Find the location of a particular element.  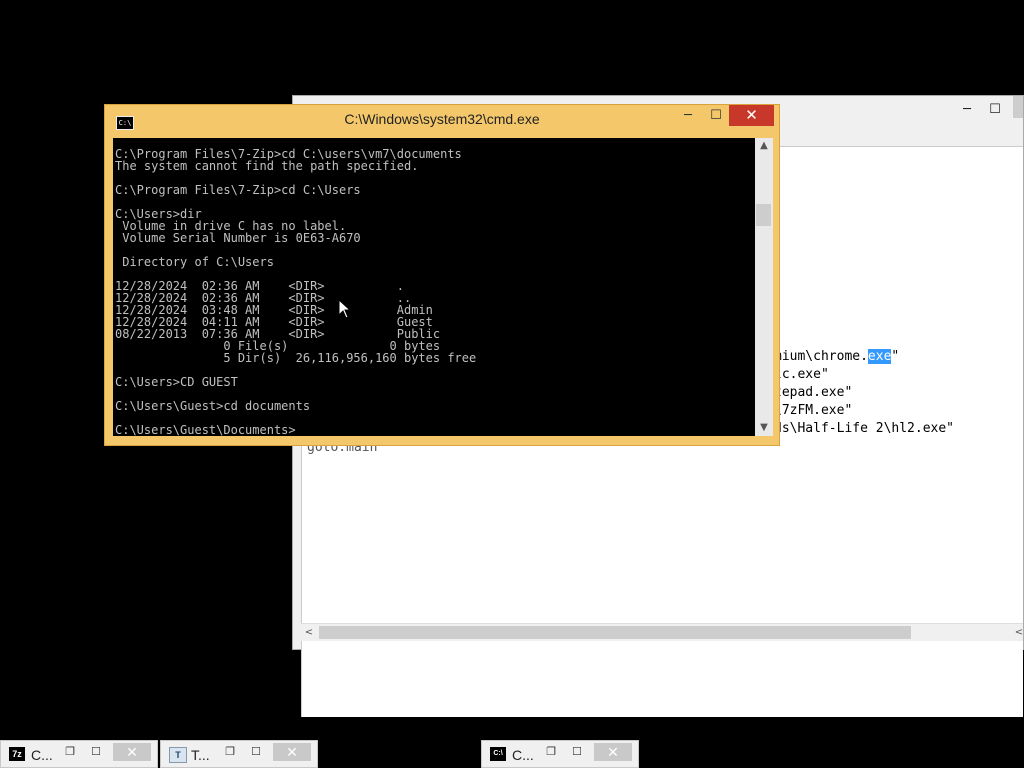

notepad-line: tepad.exe" is located at coordinates (813, 392).